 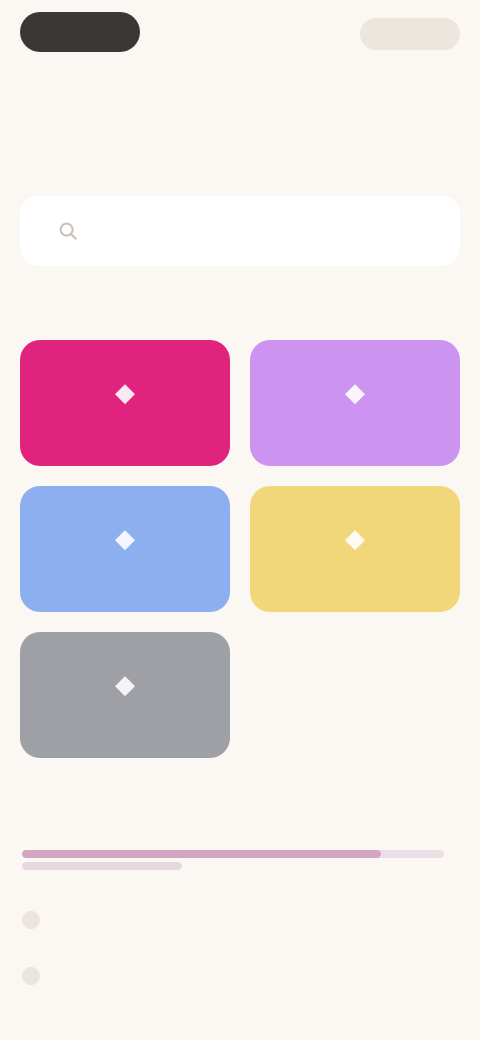 I want to click on search-bar, so click(x=240, y=231).